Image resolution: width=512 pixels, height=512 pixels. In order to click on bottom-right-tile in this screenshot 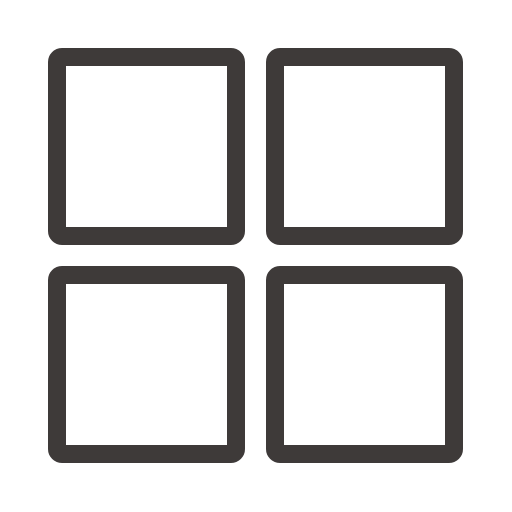, I will do `click(364, 364)`.